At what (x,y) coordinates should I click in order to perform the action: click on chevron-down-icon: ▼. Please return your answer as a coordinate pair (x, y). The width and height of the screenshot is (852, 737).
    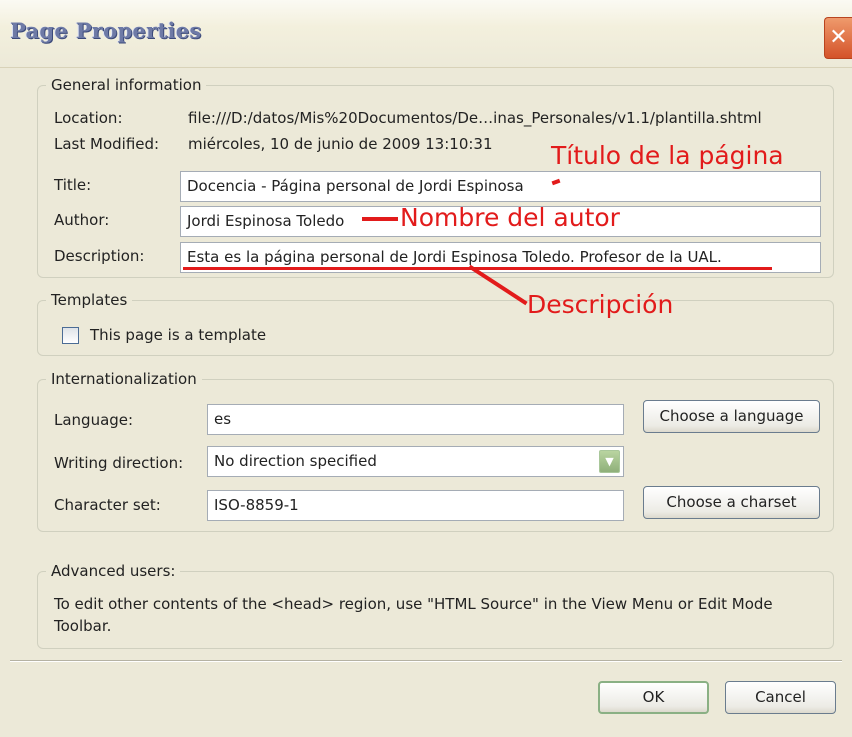
    Looking at the image, I should click on (609, 461).